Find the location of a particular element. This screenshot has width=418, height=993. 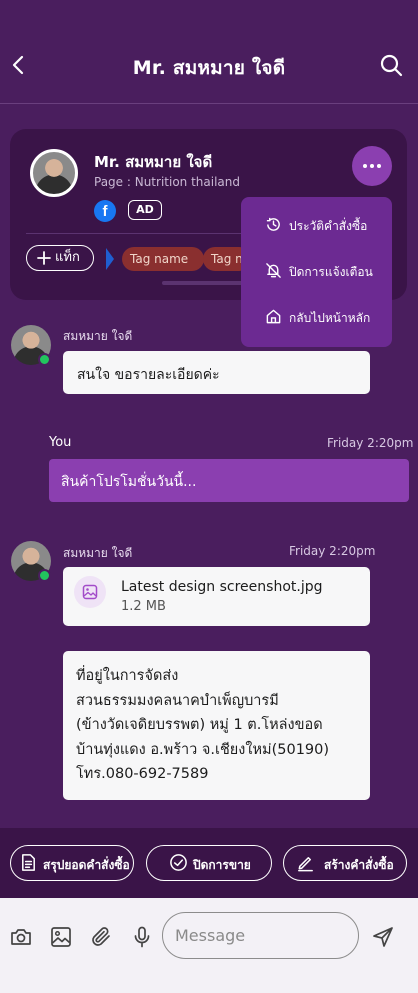

plus-icon is located at coordinates (44, 258).